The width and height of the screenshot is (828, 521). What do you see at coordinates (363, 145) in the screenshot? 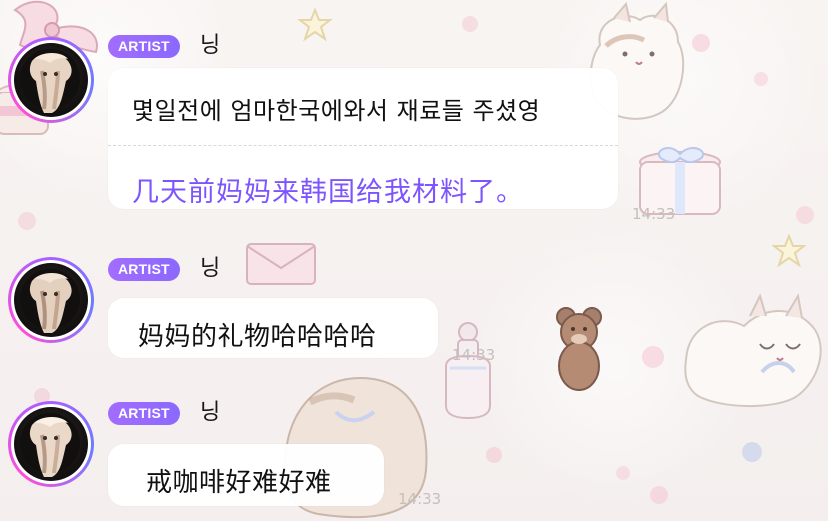
I see `translation-divider` at bounding box center [363, 145].